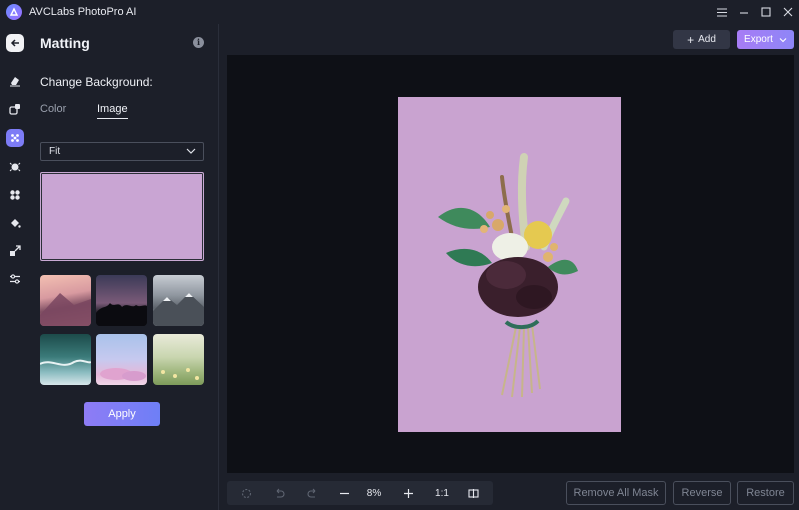 The width and height of the screenshot is (799, 510). What do you see at coordinates (473, 493) in the screenshot?
I see `compare-icon` at bounding box center [473, 493].